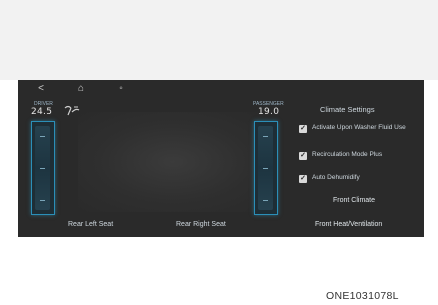 The height and width of the screenshot is (305, 438). Describe the element at coordinates (173, 162) in the screenshot. I see `screen-background` at that location.